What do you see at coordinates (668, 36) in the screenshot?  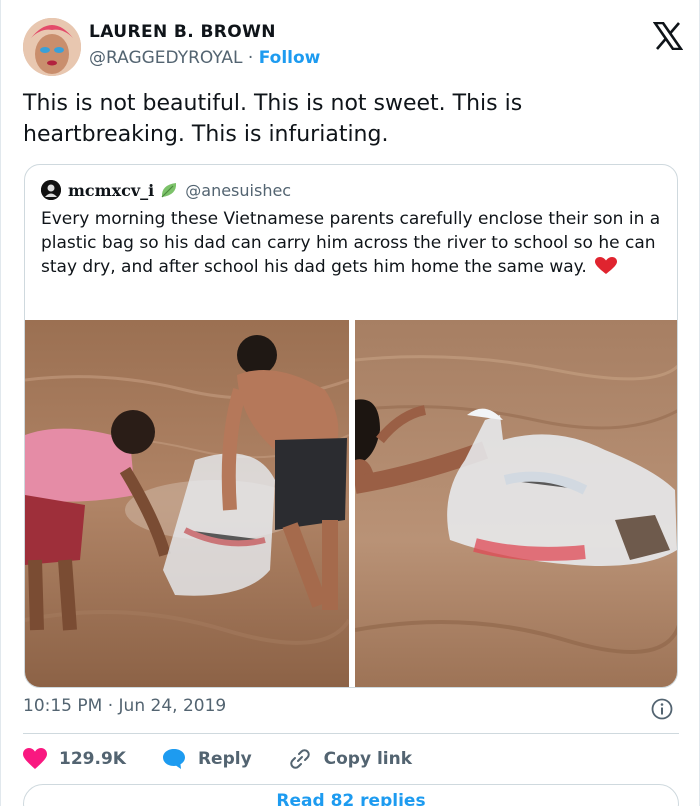 I see `x-logo-icon` at bounding box center [668, 36].